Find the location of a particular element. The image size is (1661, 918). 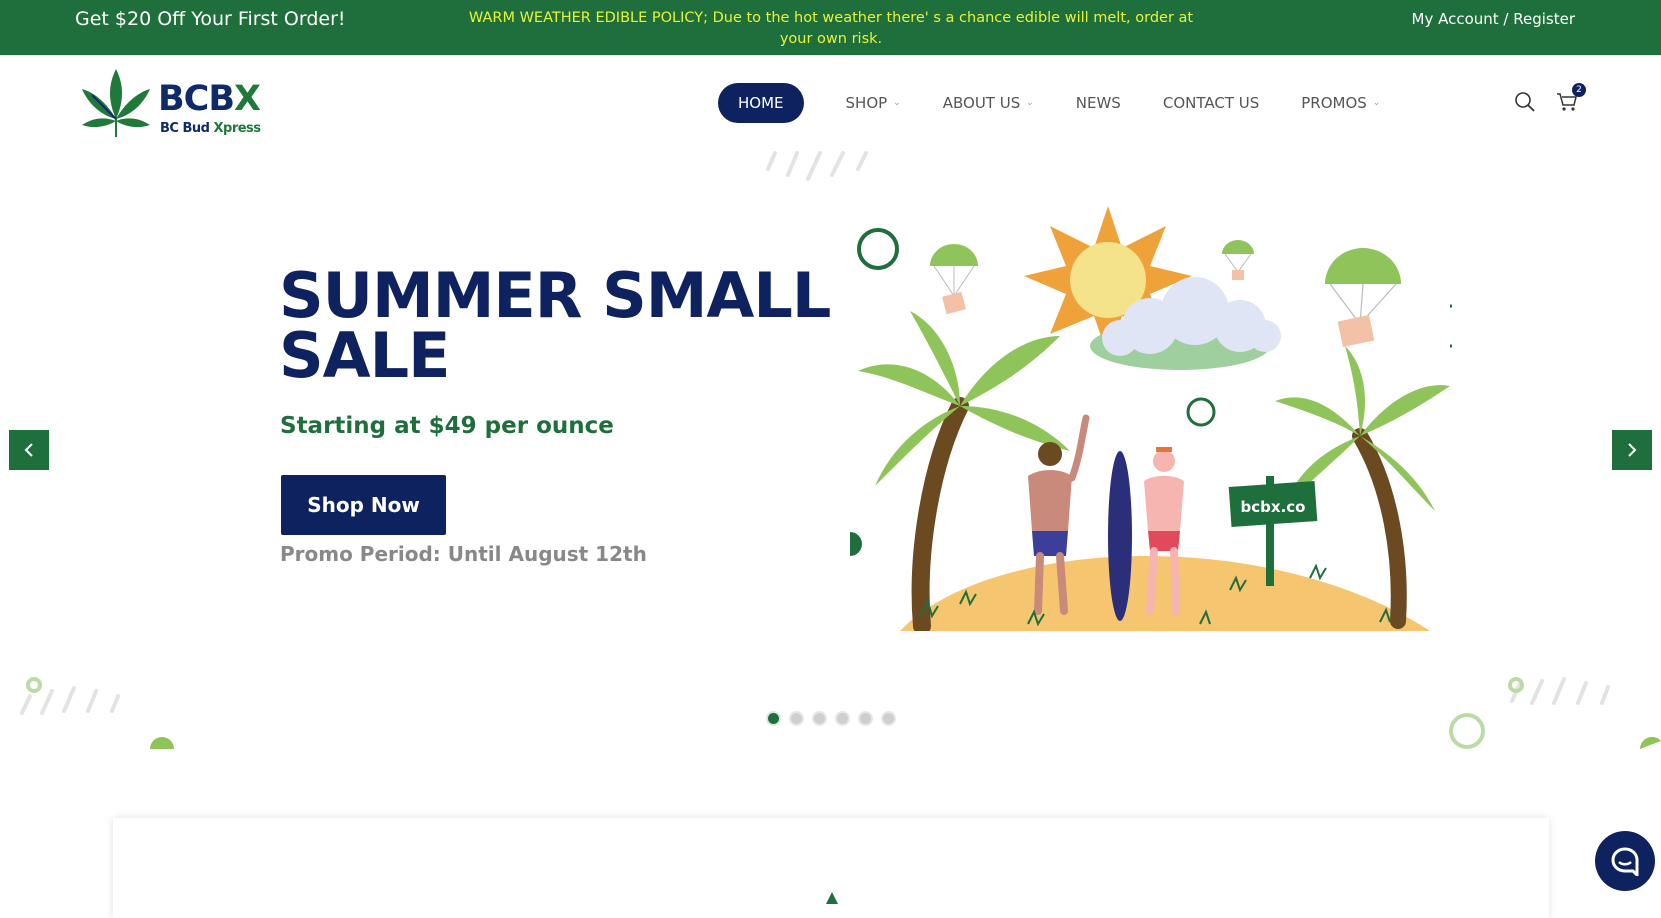

slider-prev-button is located at coordinates (29, 450).